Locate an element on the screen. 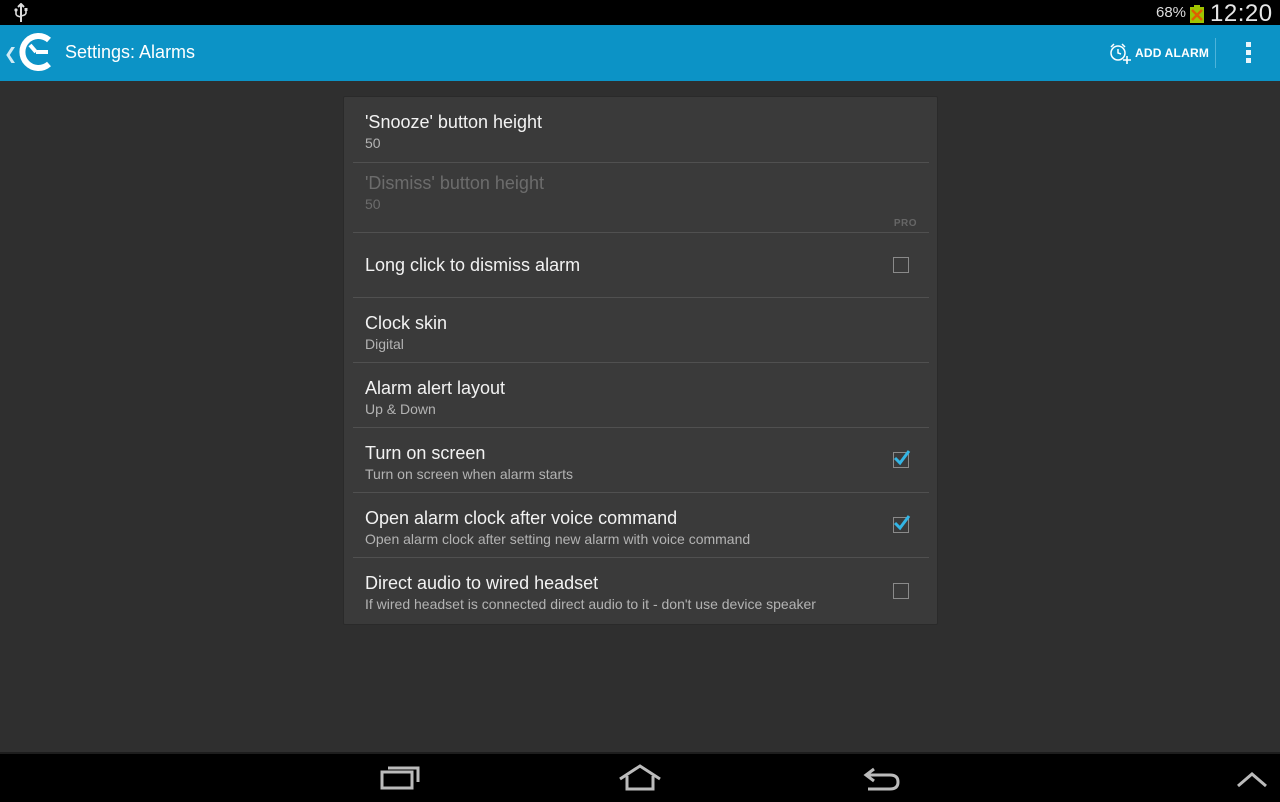  navigation-bar is located at coordinates (640, 777).